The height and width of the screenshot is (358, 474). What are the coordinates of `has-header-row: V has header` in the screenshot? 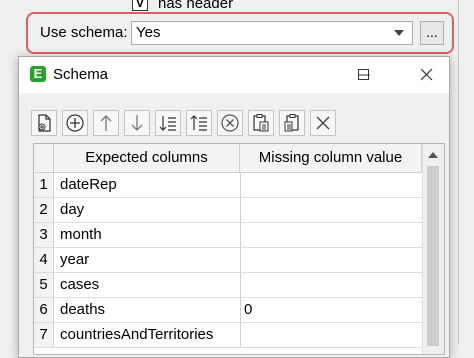 It's located at (182, 6).